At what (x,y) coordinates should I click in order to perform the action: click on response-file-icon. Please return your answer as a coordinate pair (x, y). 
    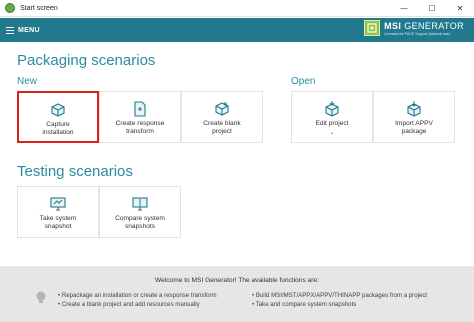
    Looking at the image, I should click on (140, 109).